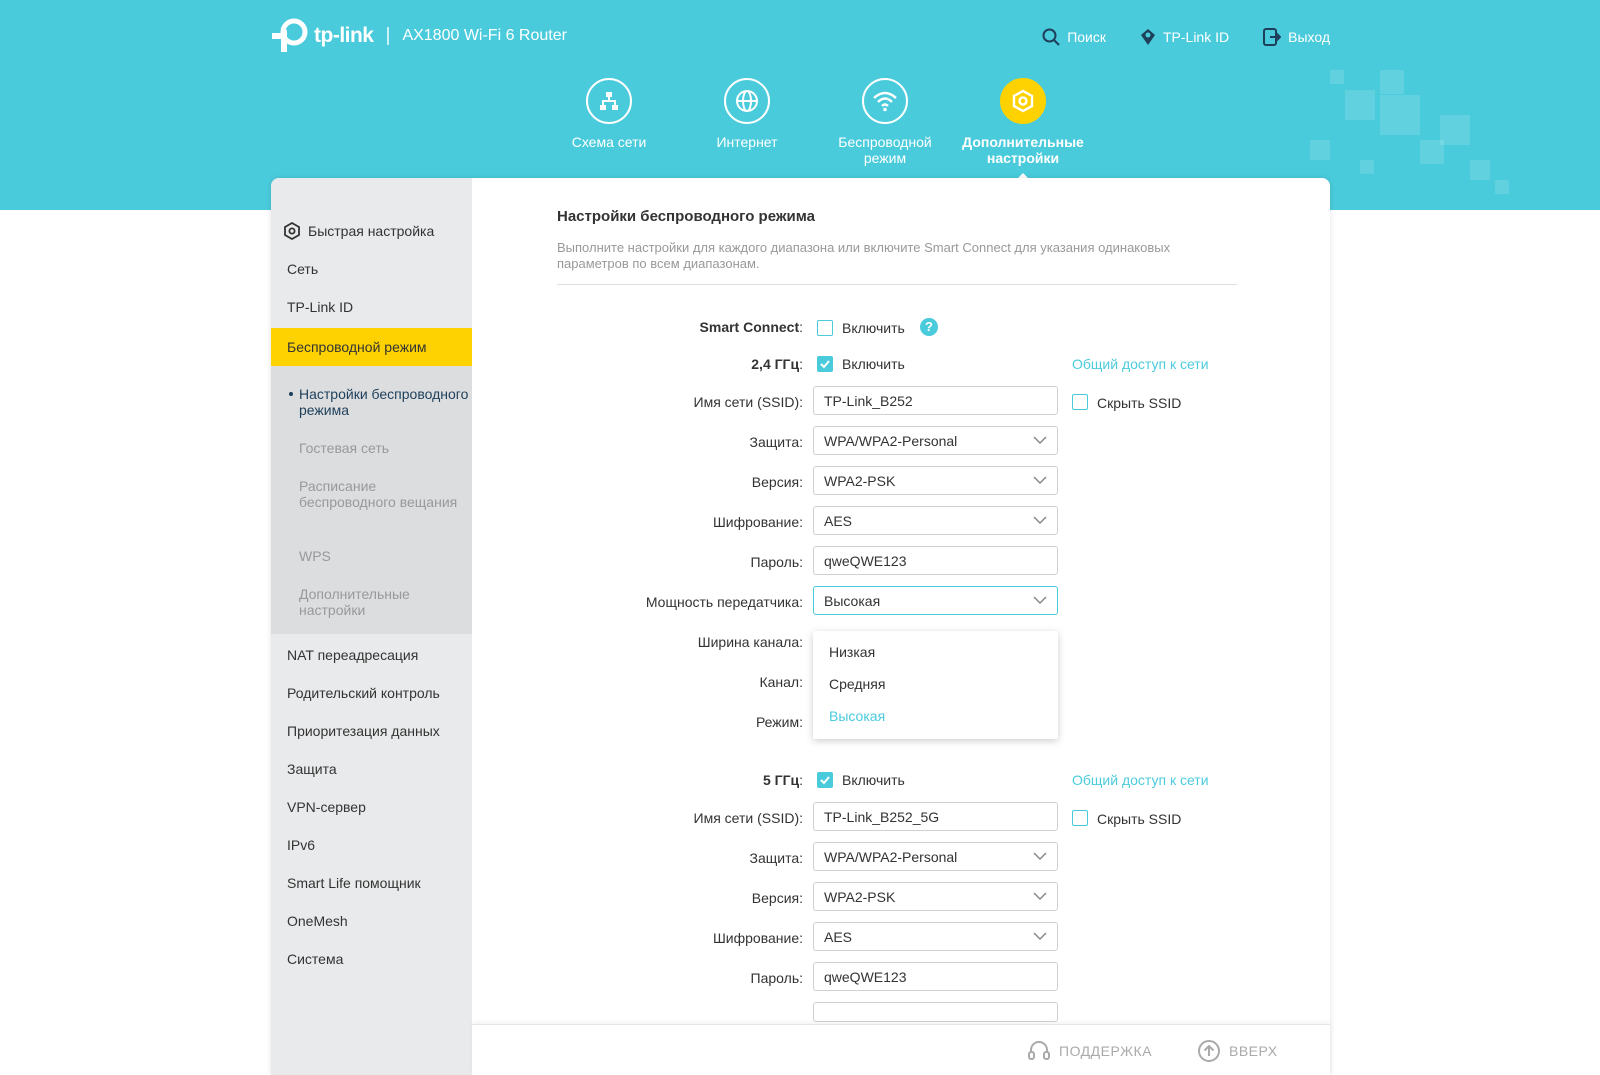 This screenshot has width=1600, height=1075. Describe the element at coordinates (776, 978) in the screenshot. I see `password-label: Пароль:` at that location.